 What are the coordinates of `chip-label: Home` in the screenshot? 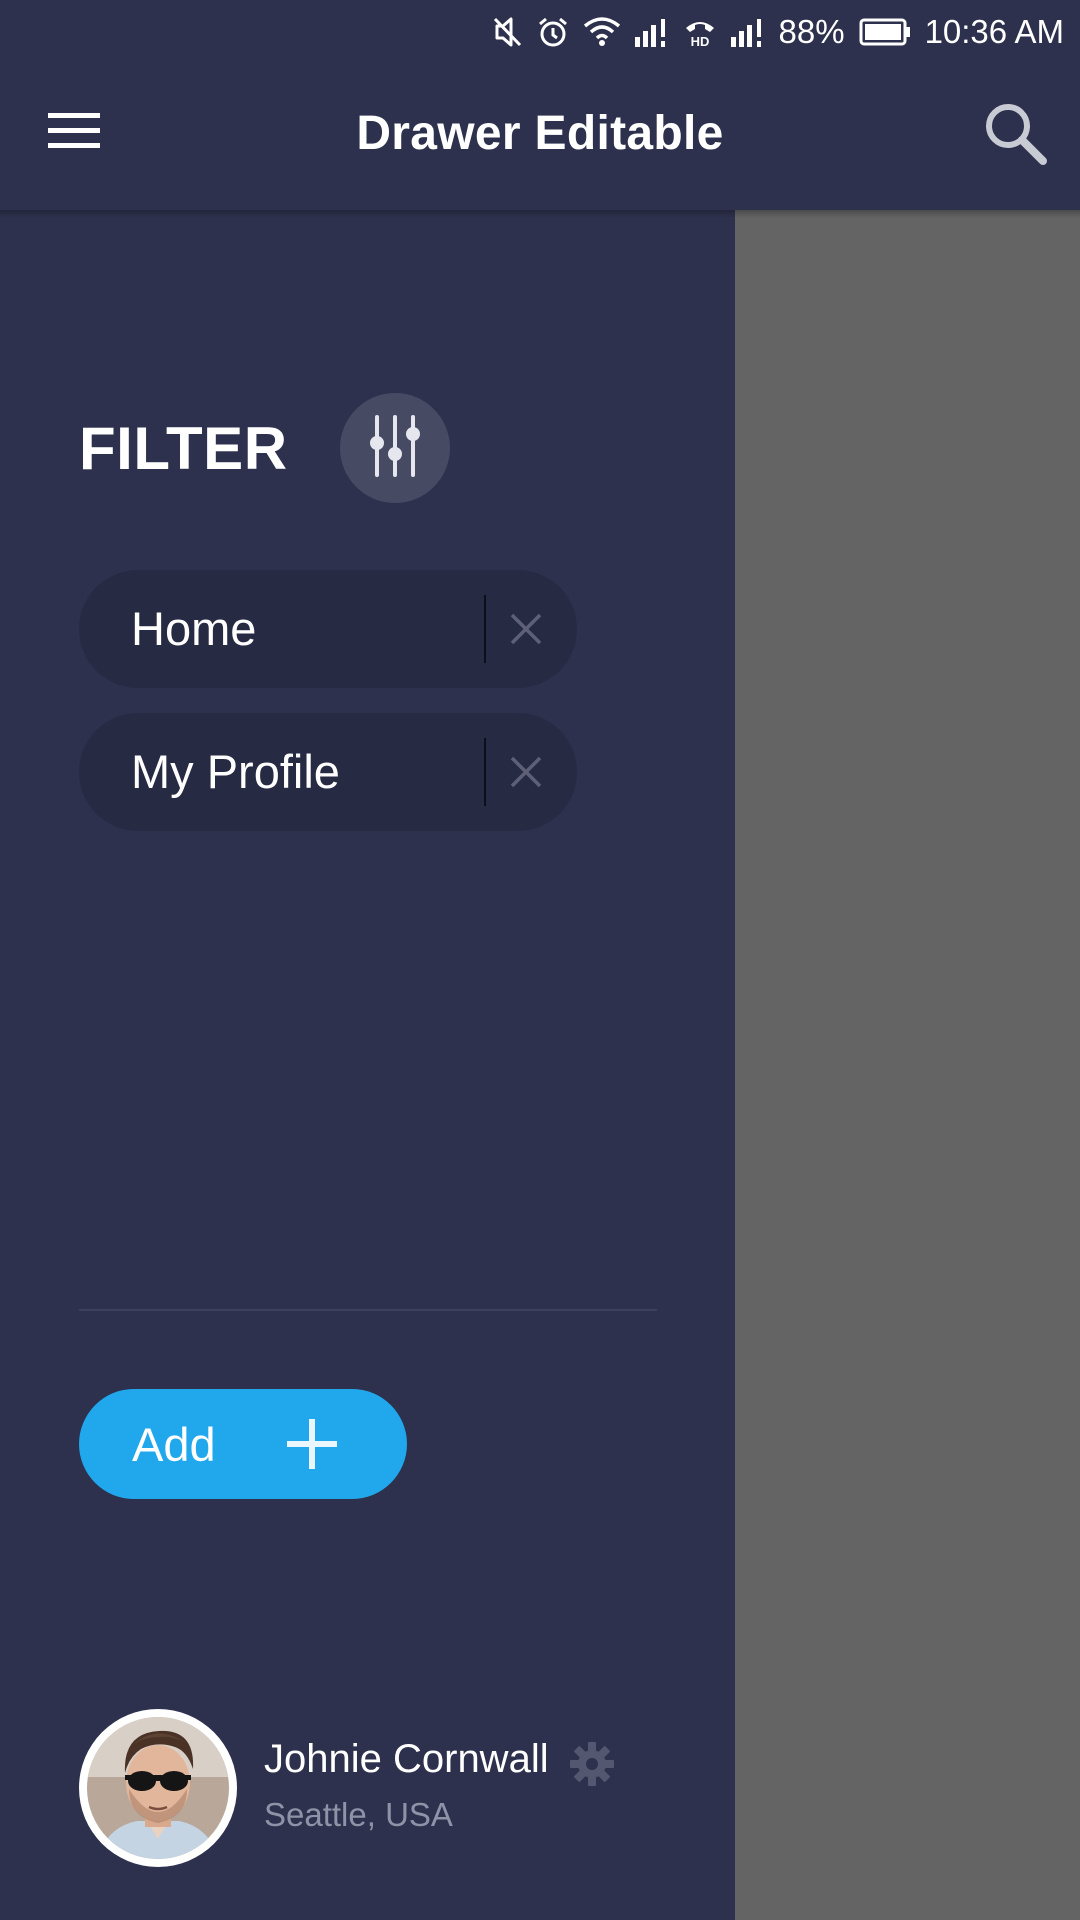 It's located at (194, 628).